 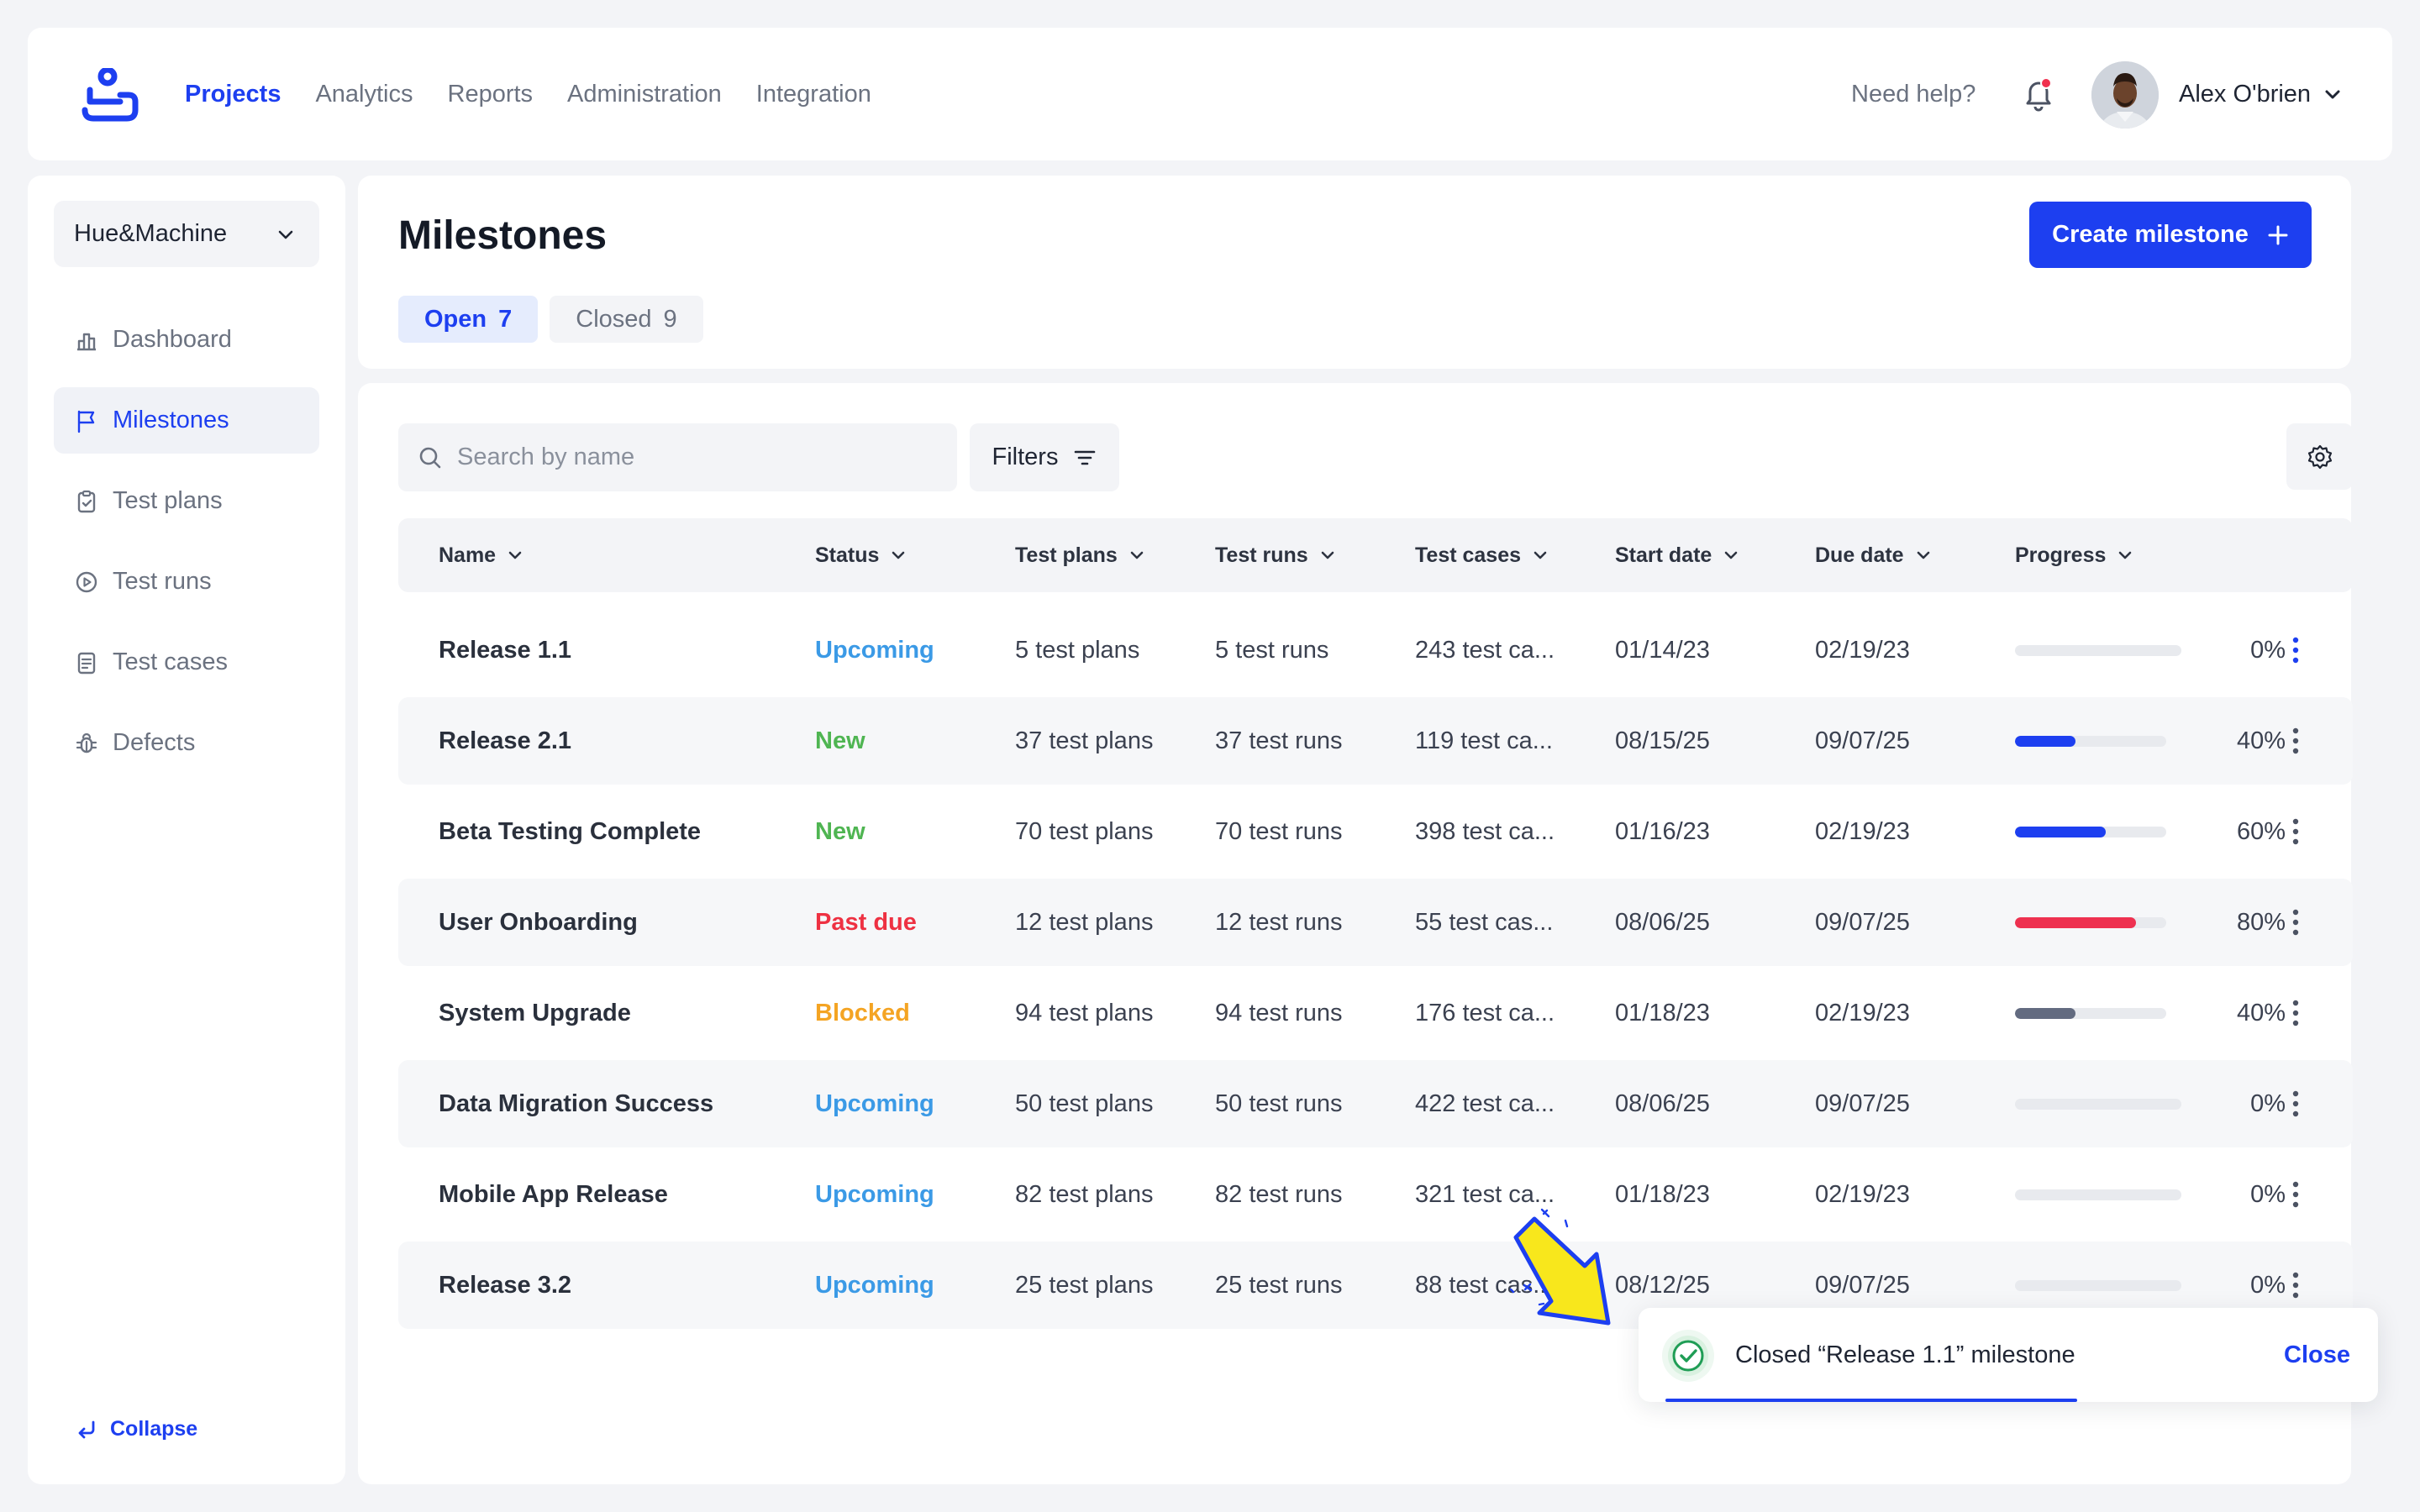 What do you see at coordinates (692, 457) in the screenshot?
I see `search-input` at bounding box center [692, 457].